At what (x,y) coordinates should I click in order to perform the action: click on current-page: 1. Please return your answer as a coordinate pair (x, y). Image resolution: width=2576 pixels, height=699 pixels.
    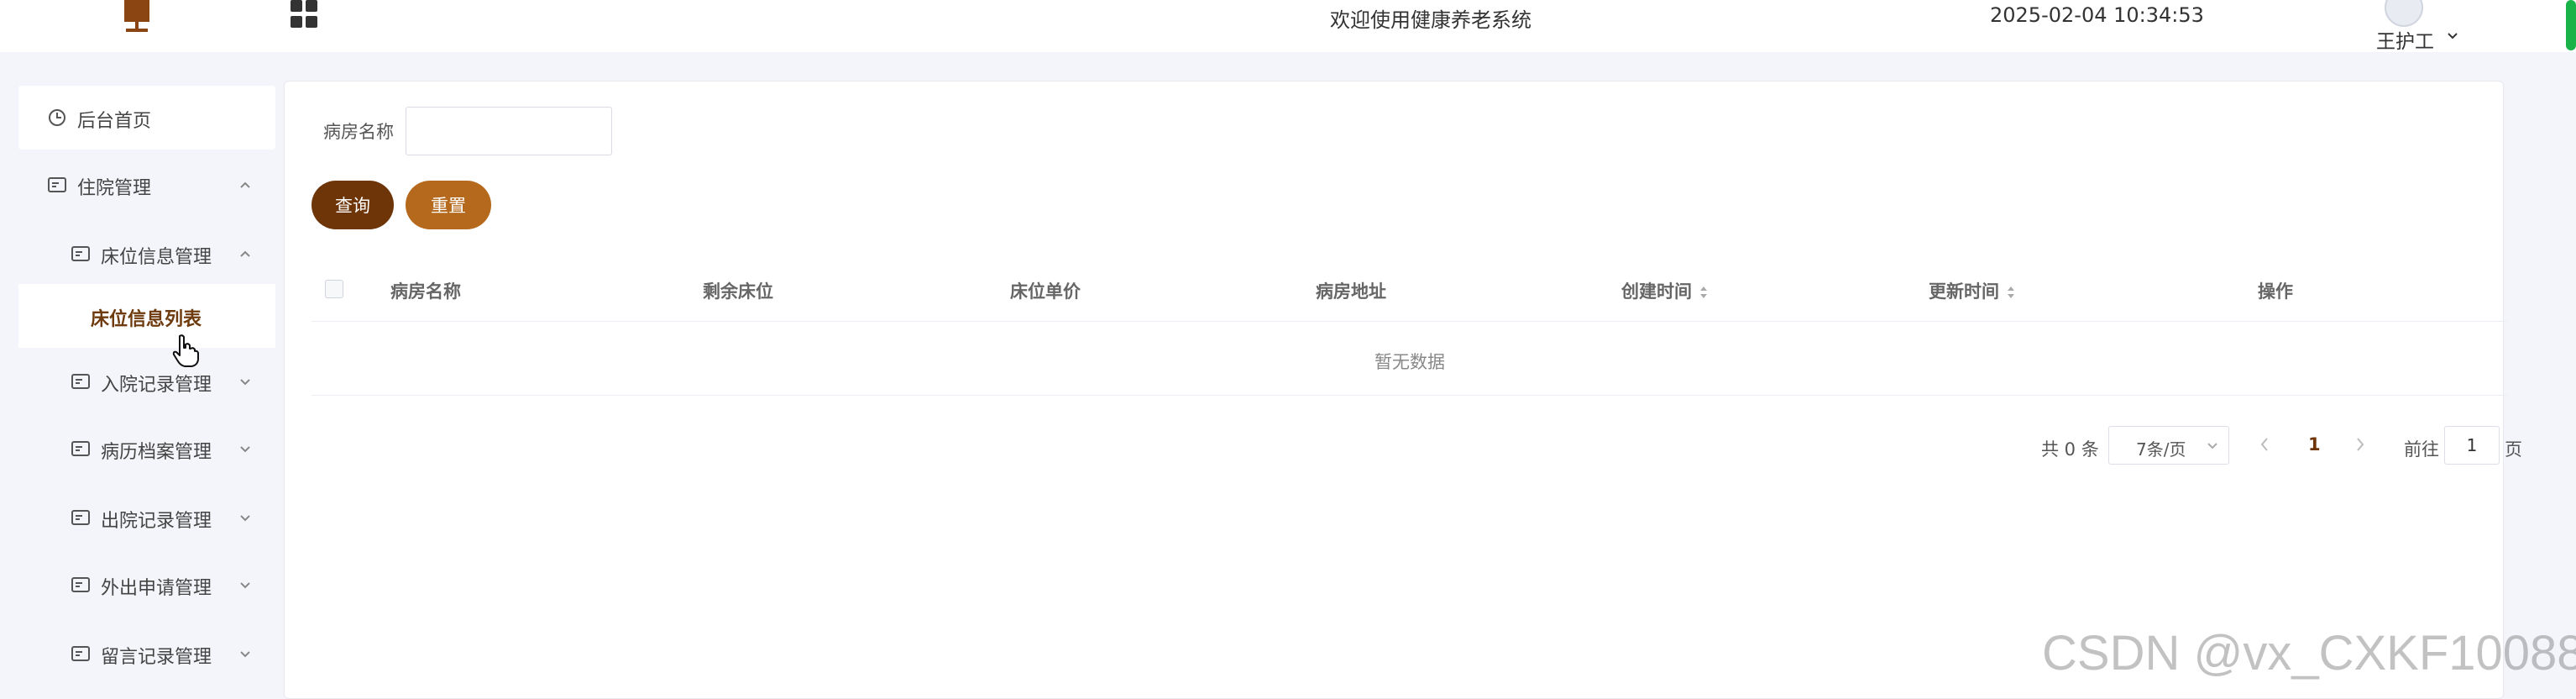
    Looking at the image, I should click on (2314, 444).